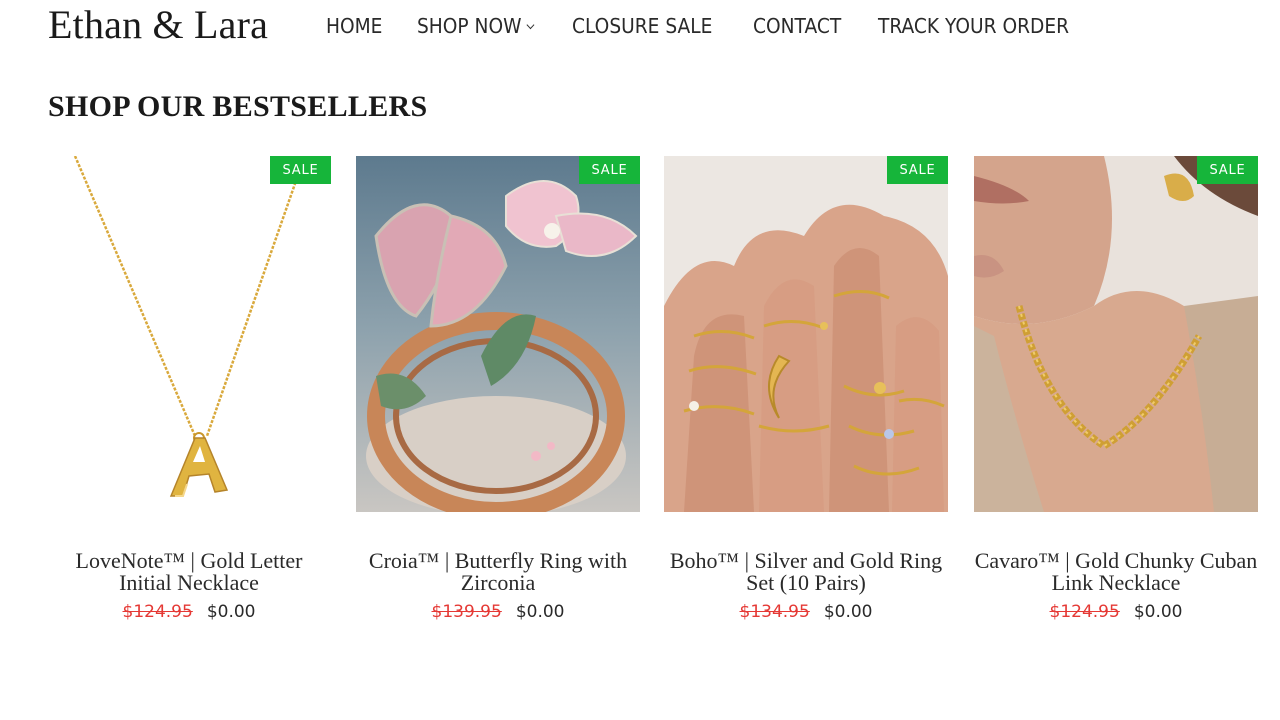  I want to click on product-price: $134.95 $0.00, so click(806, 612).